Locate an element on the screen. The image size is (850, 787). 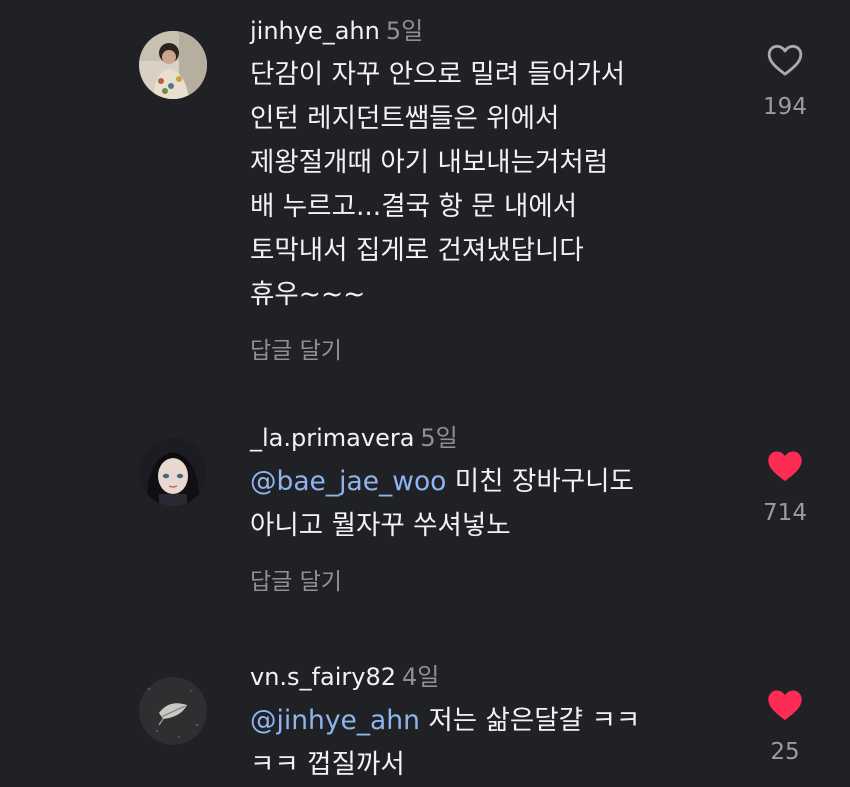
comment-meta: vn.s_fairy82 4일 is located at coordinates (480, 677).